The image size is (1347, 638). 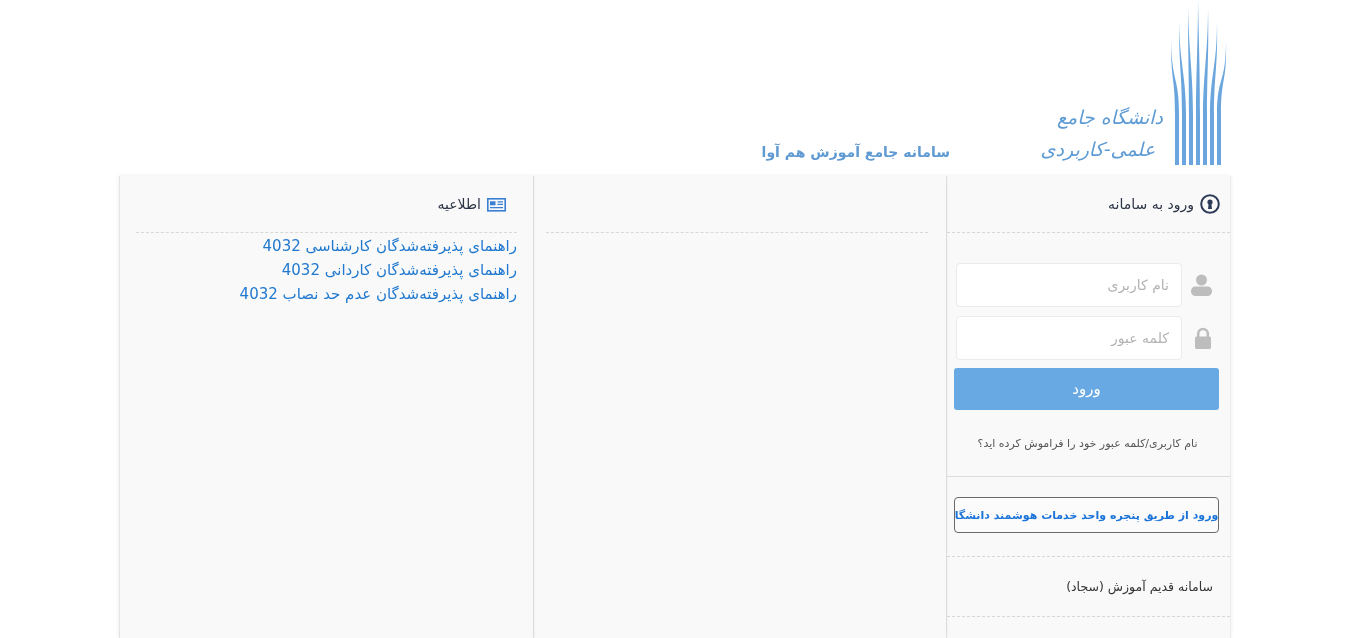 What do you see at coordinates (1098, 150) in the screenshot?
I see `logo-text: علمی-کاربردی` at bounding box center [1098, 150].